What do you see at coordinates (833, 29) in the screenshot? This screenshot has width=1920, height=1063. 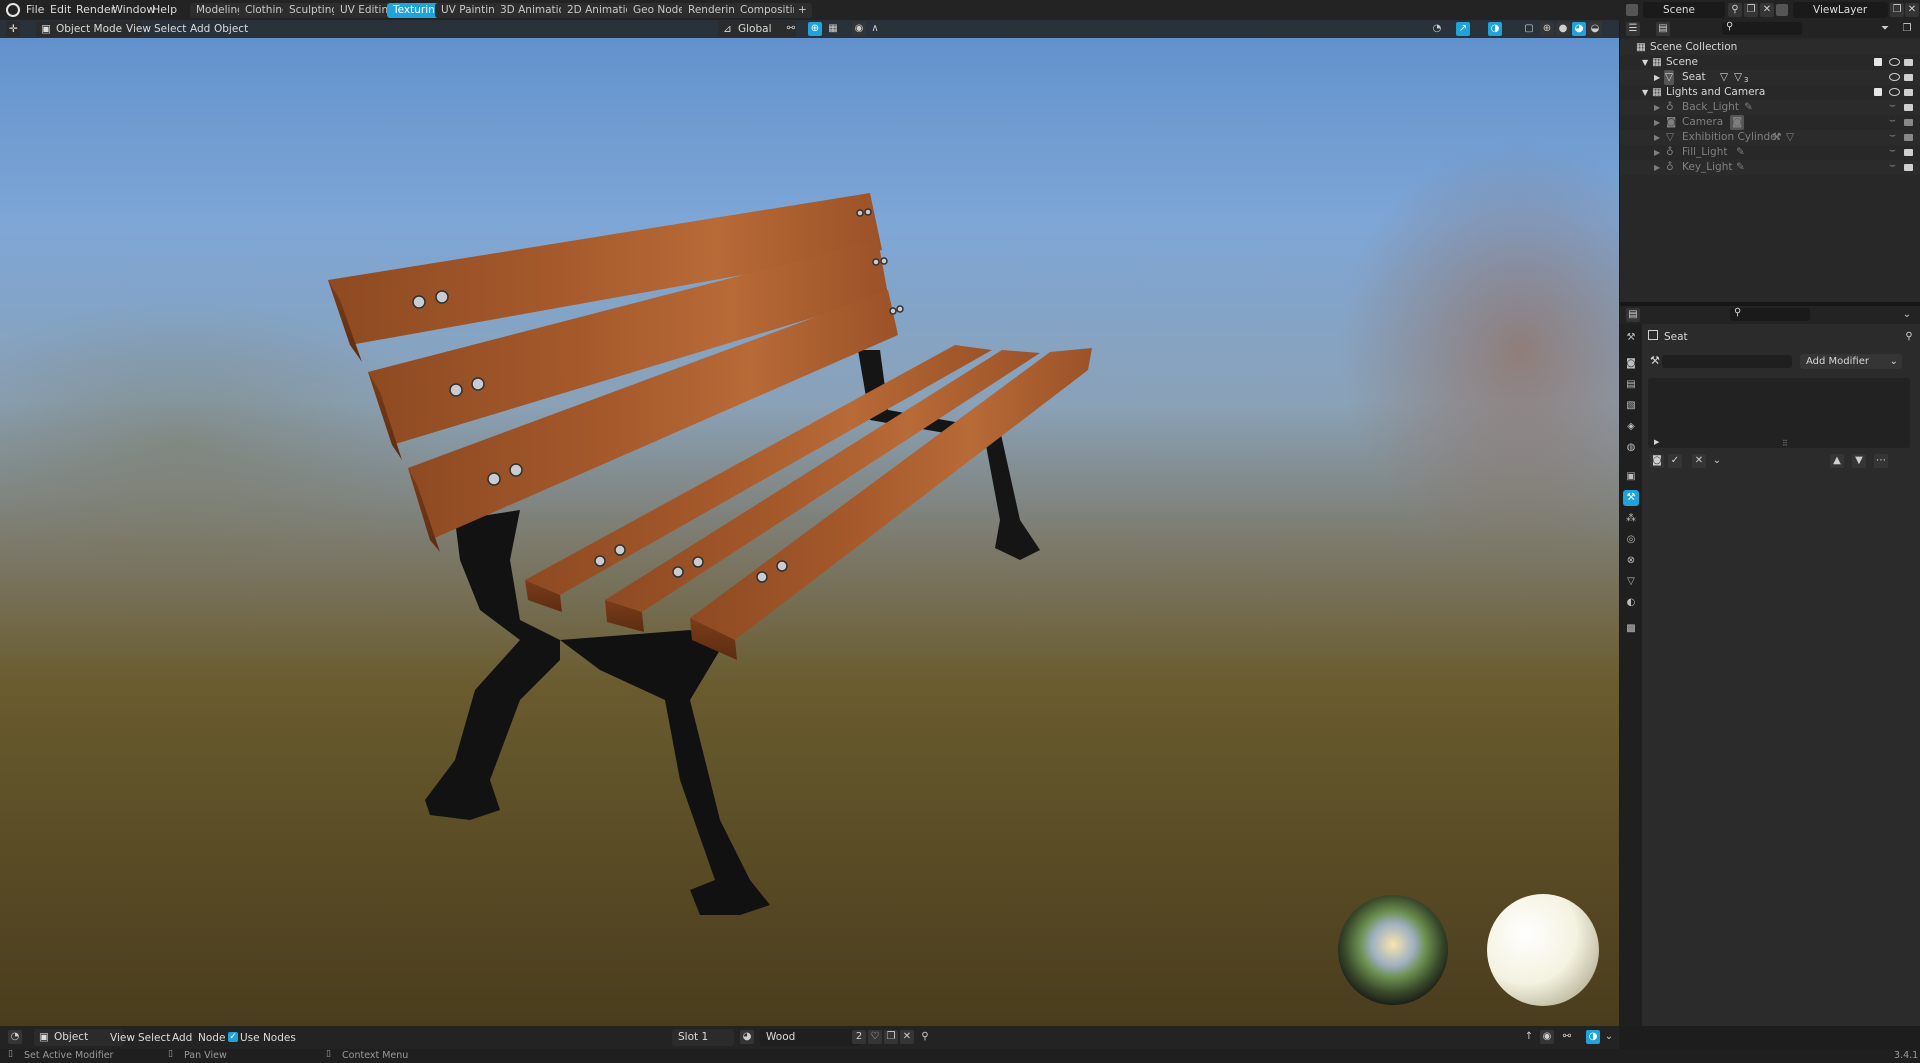 I see `snap-target-icon: ▦` at bounding box center [833, 29].